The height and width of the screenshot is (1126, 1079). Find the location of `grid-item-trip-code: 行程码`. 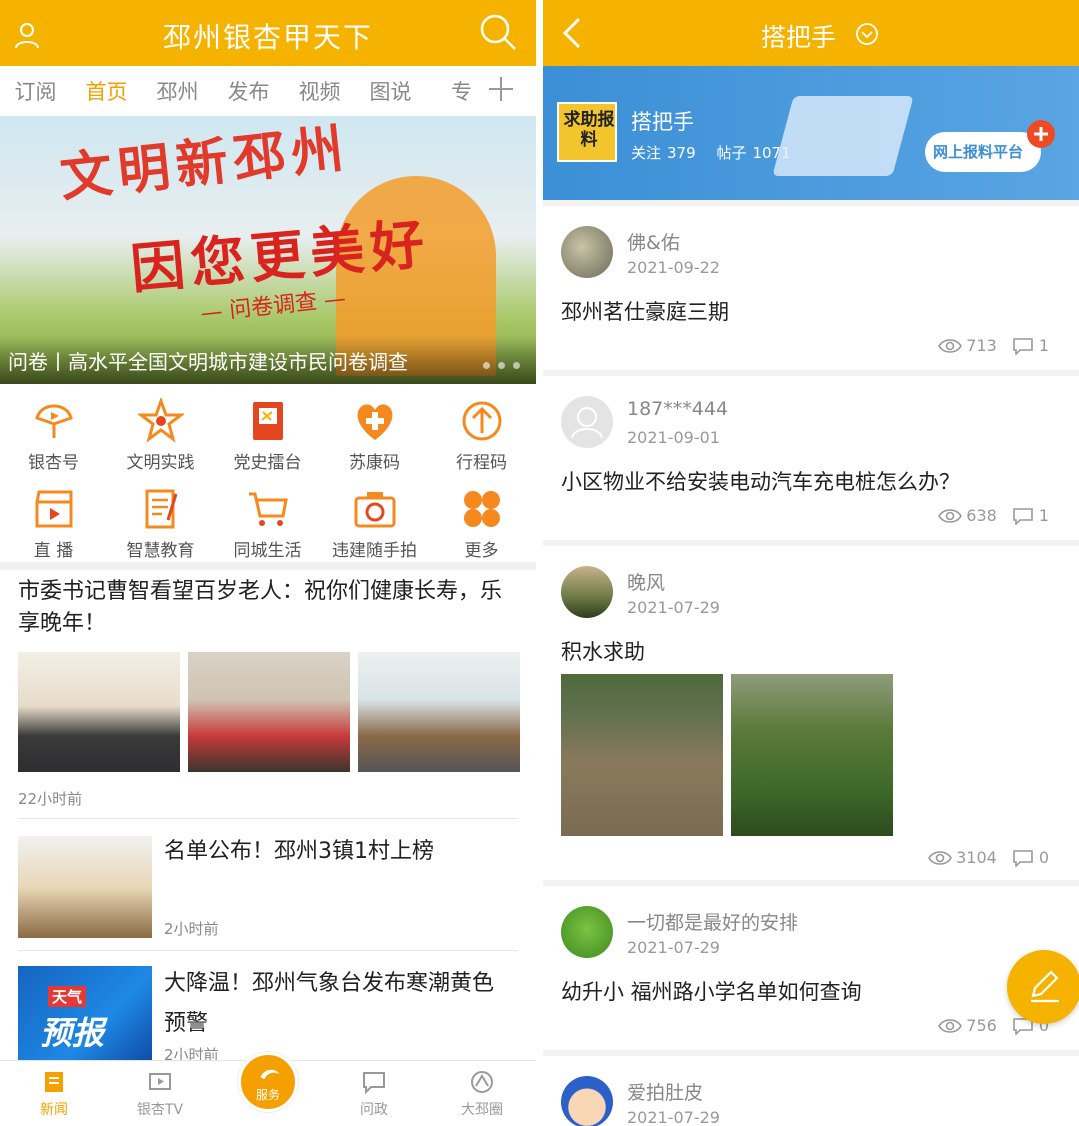

grid-item-trip-code: 行程码 is located at coordinates (481, 435).